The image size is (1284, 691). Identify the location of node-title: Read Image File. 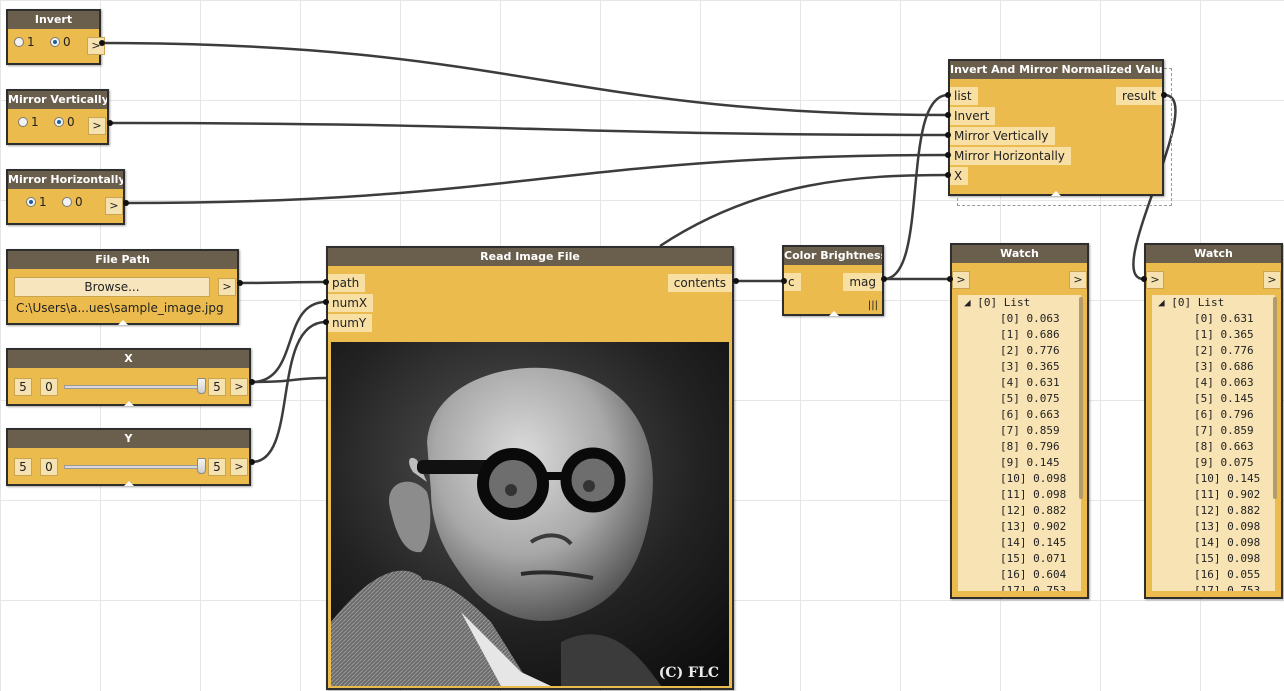
(530, 257).